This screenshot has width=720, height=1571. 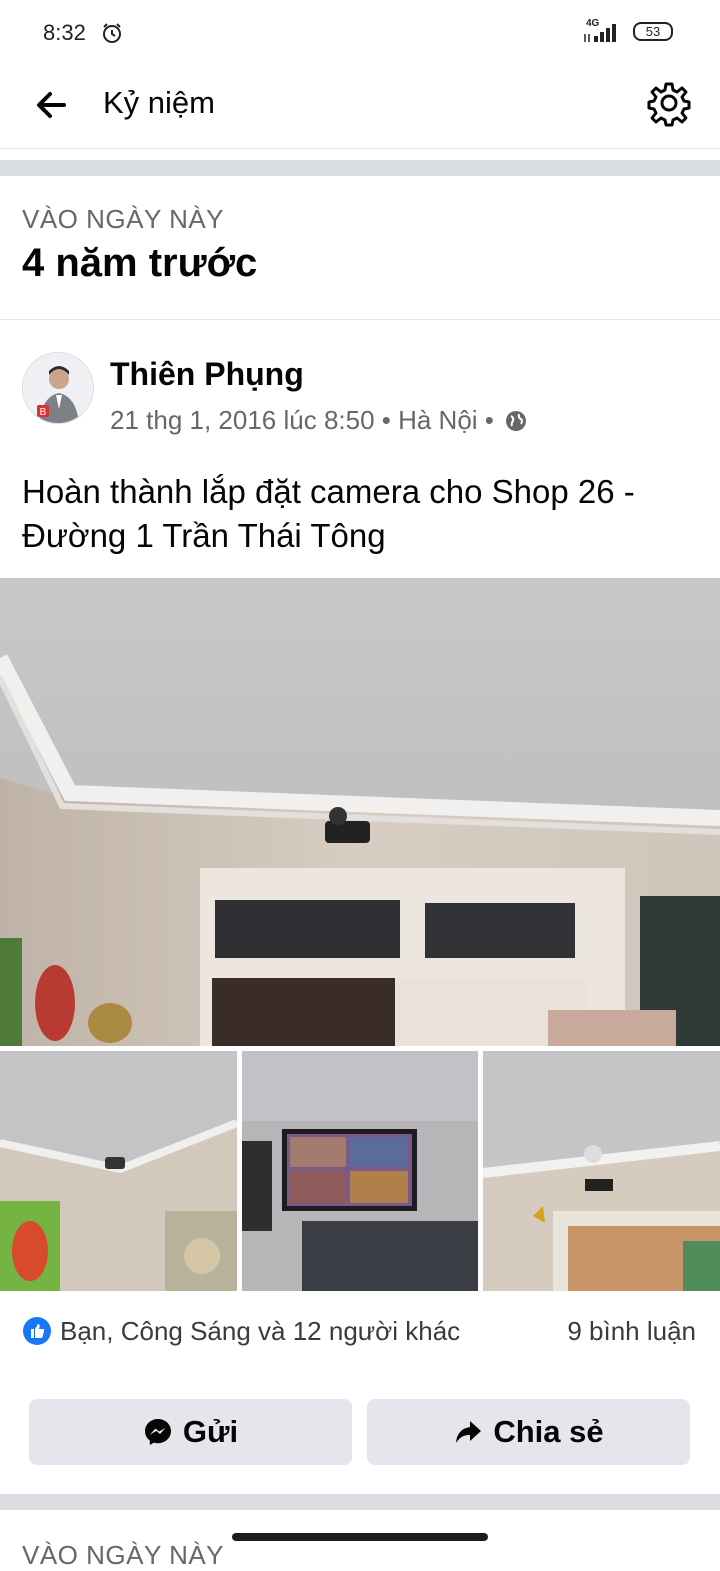 What do you see at coordinates (159, 102) in the screenshot?
I see `page-title: Kỷ niệm` at bounding box center [159, 102].